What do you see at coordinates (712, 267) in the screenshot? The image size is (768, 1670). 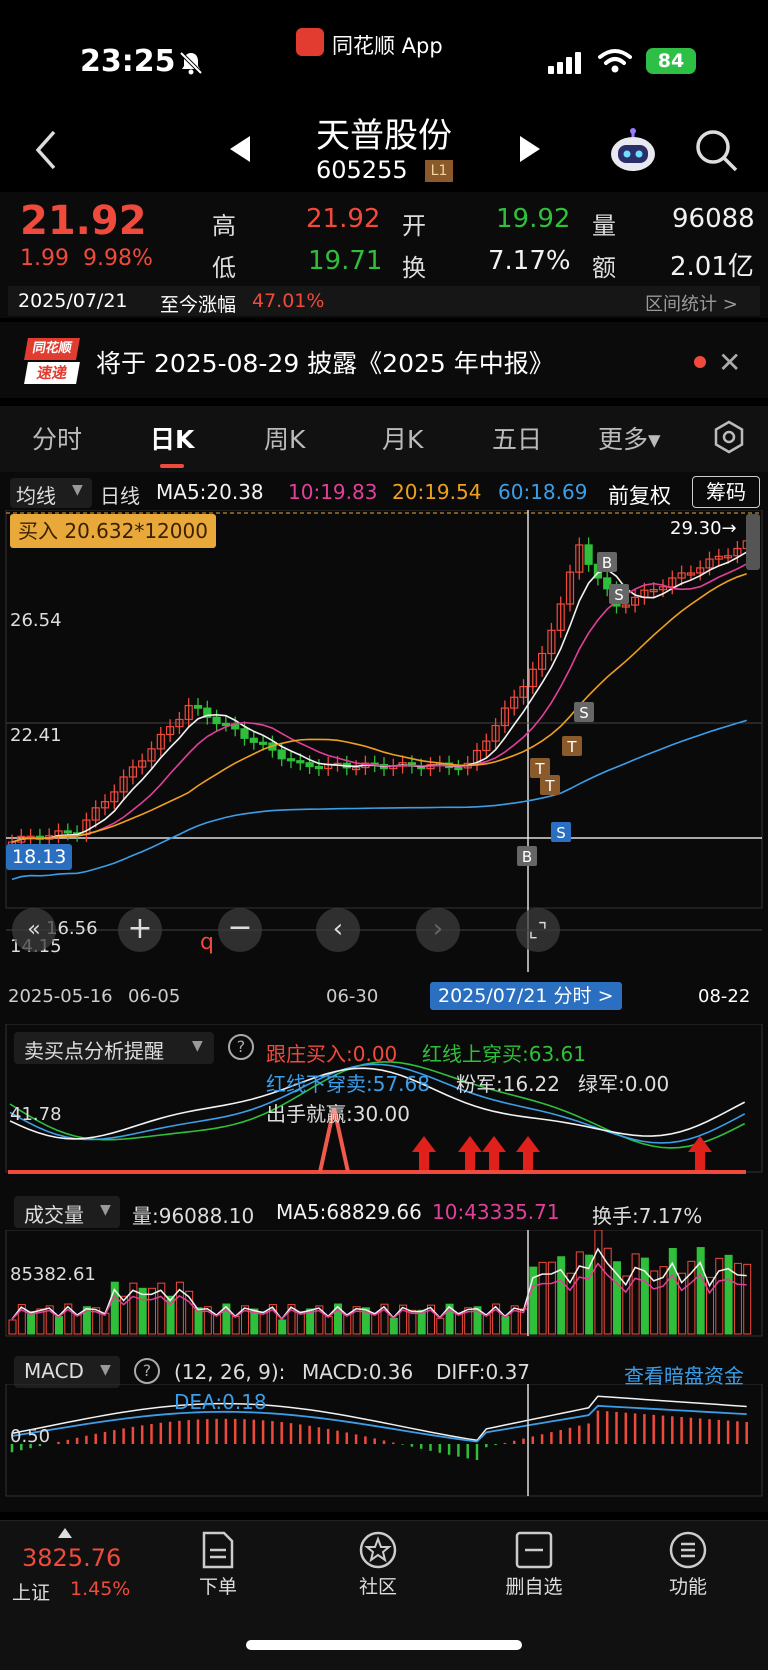 I see `amount-value: 2.01亿` at bounding box center [712, 267].